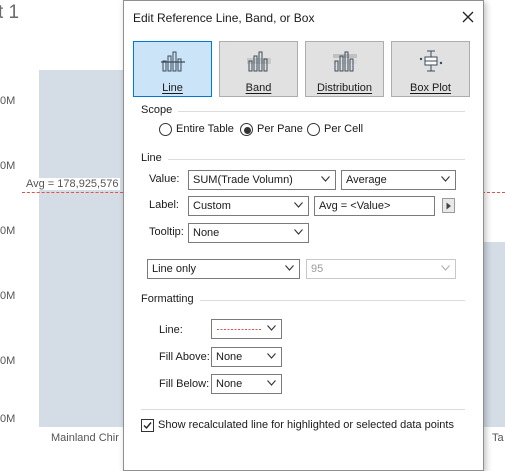 This screenshot has width=505, height=471. I want to click on label-text-input: Avg = <Value>, so click(374, 206).